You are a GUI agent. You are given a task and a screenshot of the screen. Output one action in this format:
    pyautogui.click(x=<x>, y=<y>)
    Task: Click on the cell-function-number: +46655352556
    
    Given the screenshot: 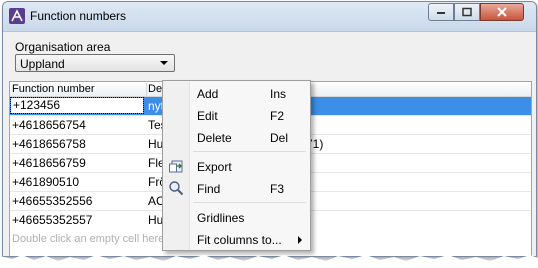 What is the action you would take?
    pyautogui.click(x=77, y=201)
    